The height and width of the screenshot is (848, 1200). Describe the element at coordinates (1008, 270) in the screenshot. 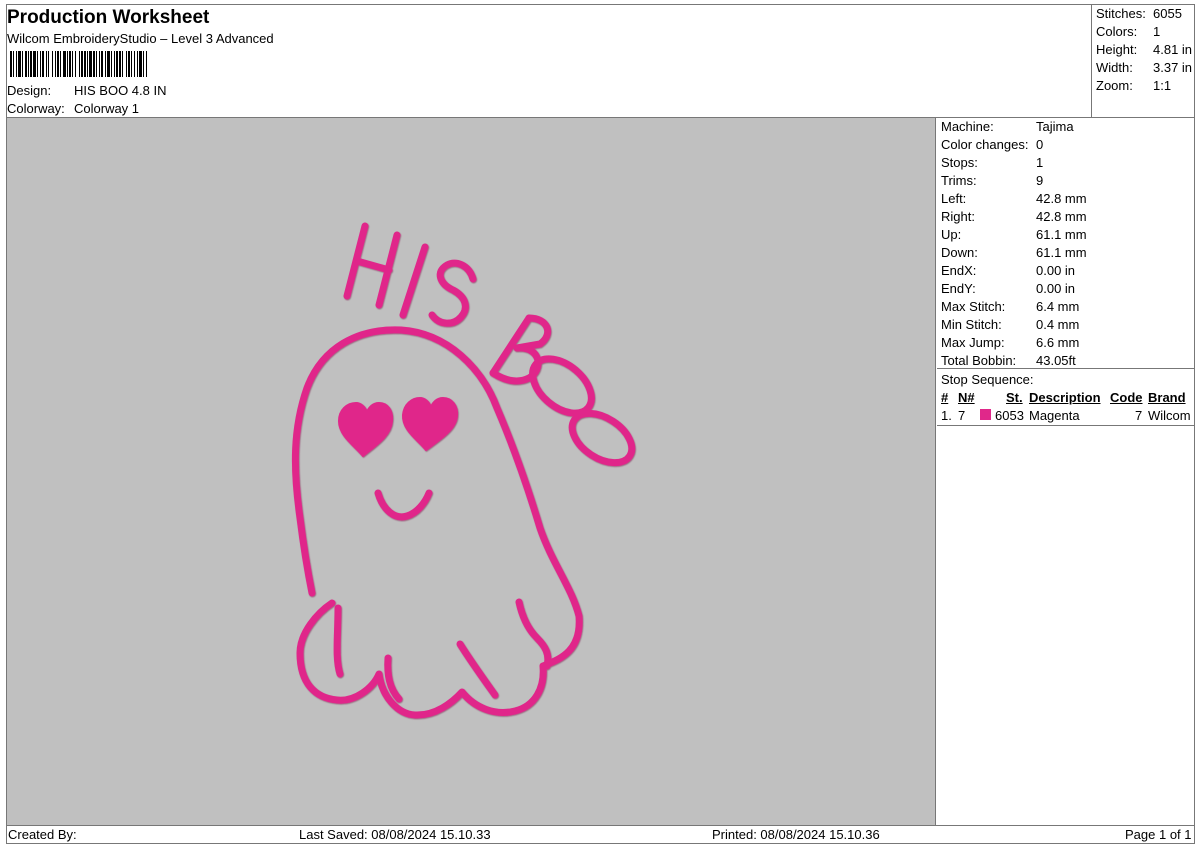

I see `info-endx: EndX: 0.00 in` at that location.